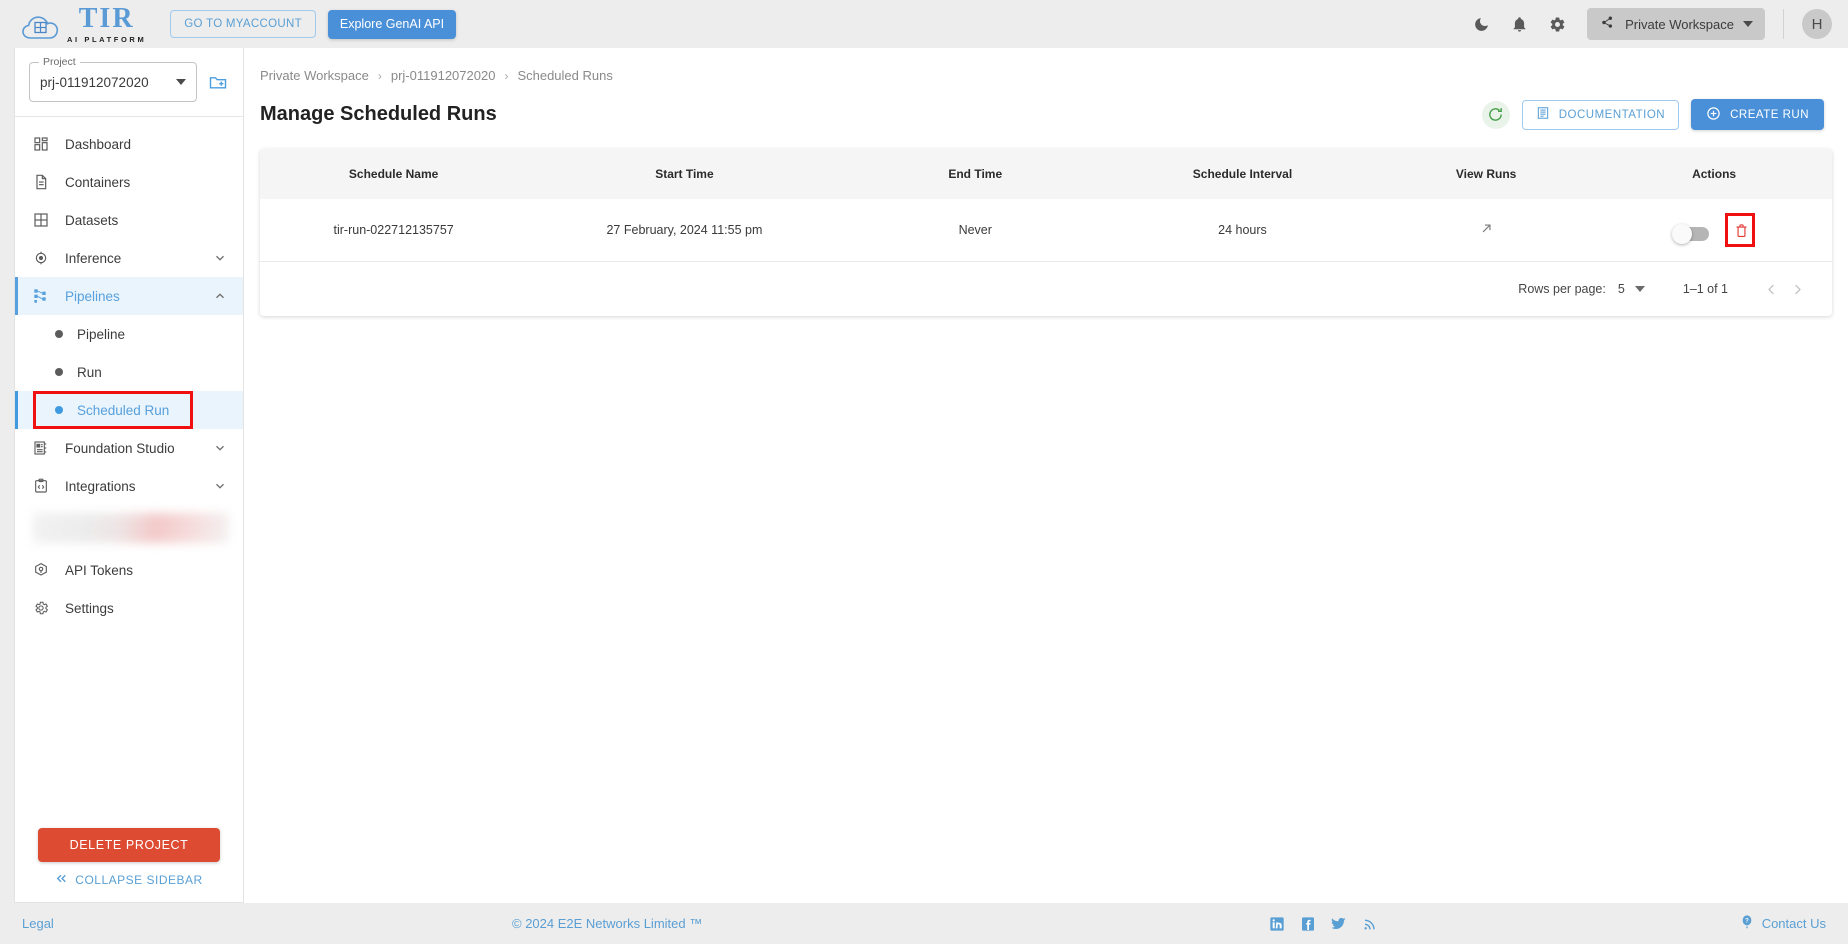 Image resolution: width=1848 pixels, height=944 pixels. I want to click on twitter-icon, so click(1339, 924).